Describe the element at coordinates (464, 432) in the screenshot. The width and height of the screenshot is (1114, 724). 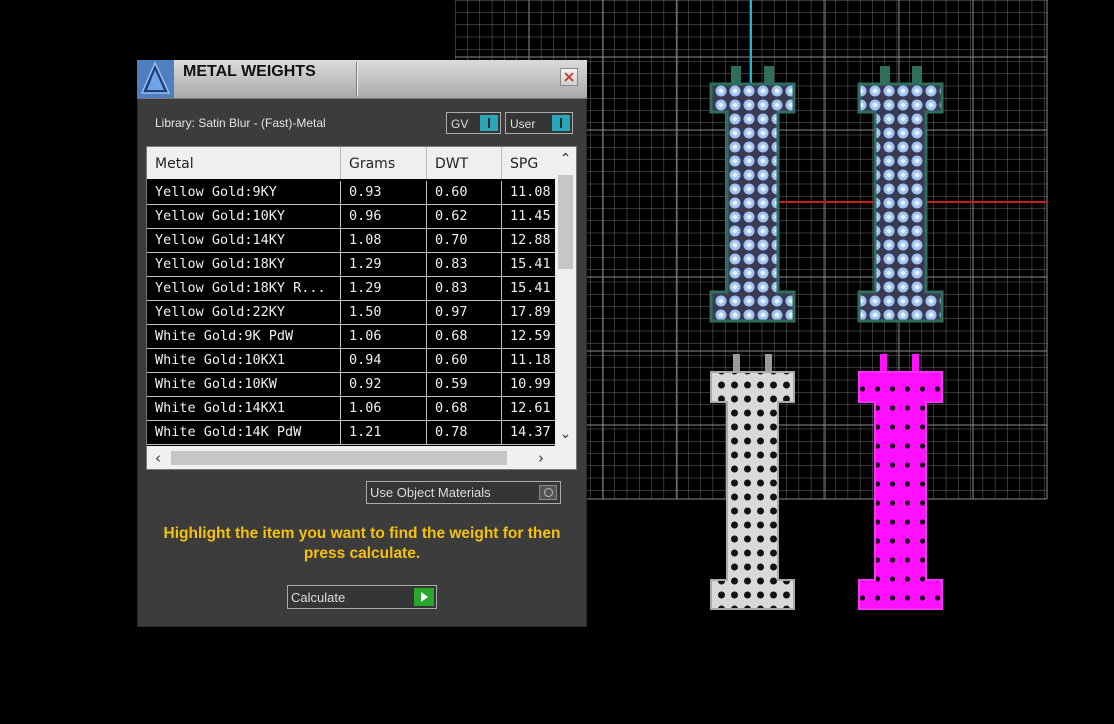
I see `dwt-cell: 0.78` at that location.